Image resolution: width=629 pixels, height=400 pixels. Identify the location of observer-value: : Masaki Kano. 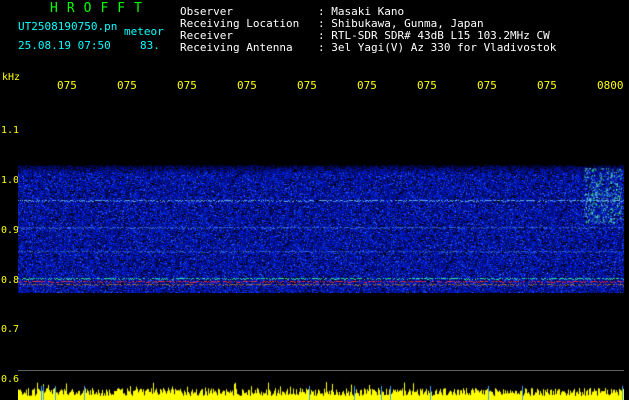
(361, 11).